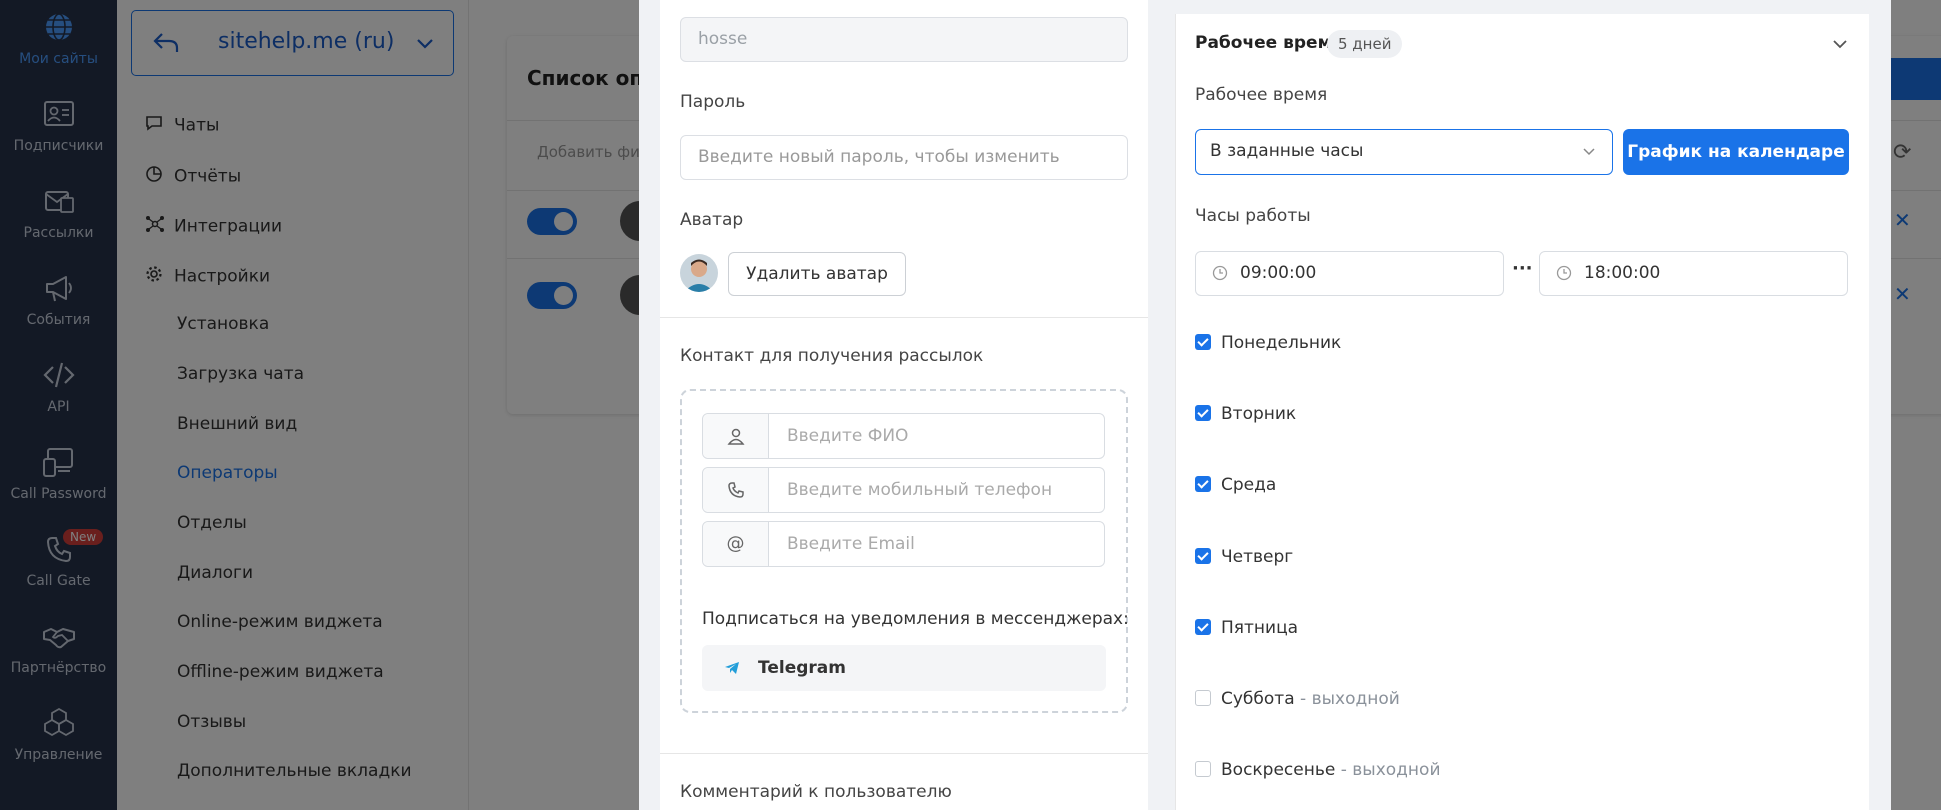  I want to click on day-label: Воскресенье, so click(1278, 770).